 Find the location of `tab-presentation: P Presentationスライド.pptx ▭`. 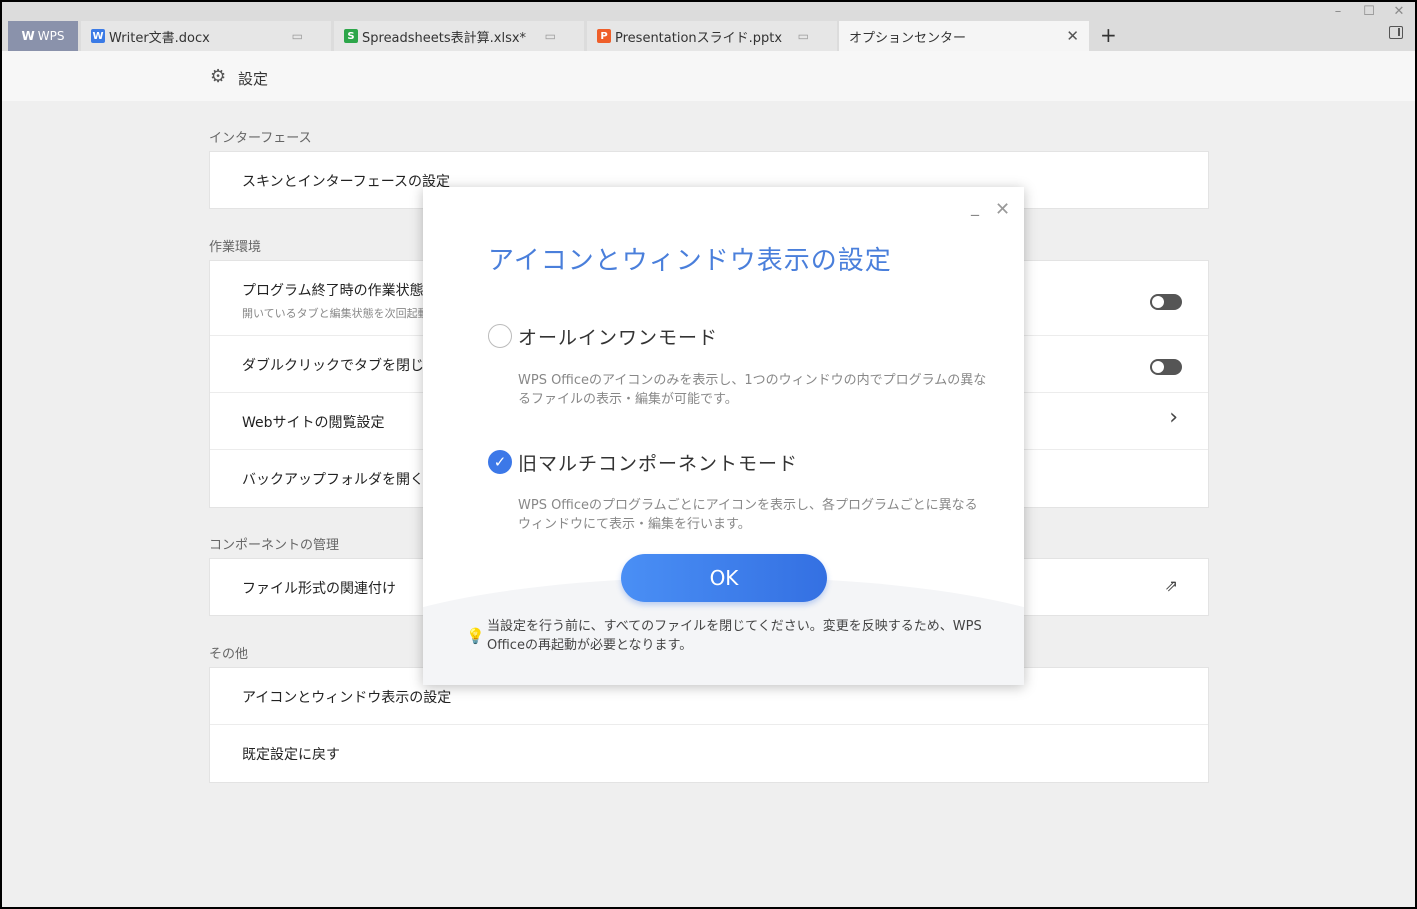

tab-presentation: P Presentationスライド.pptx ▭ is located at coordinates (712, 36).